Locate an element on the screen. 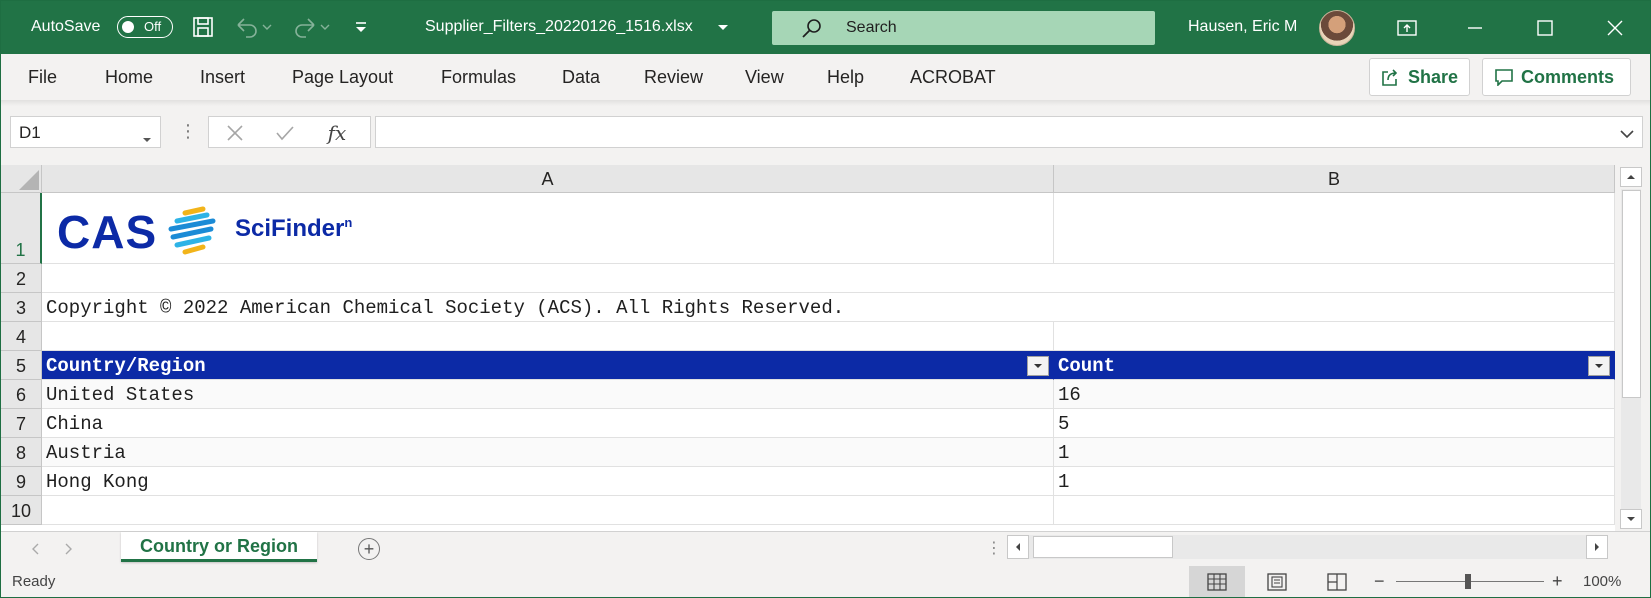 This screenshot has width=1651, height=598. scroll-down-icon is located at coordinates (1631, 519).